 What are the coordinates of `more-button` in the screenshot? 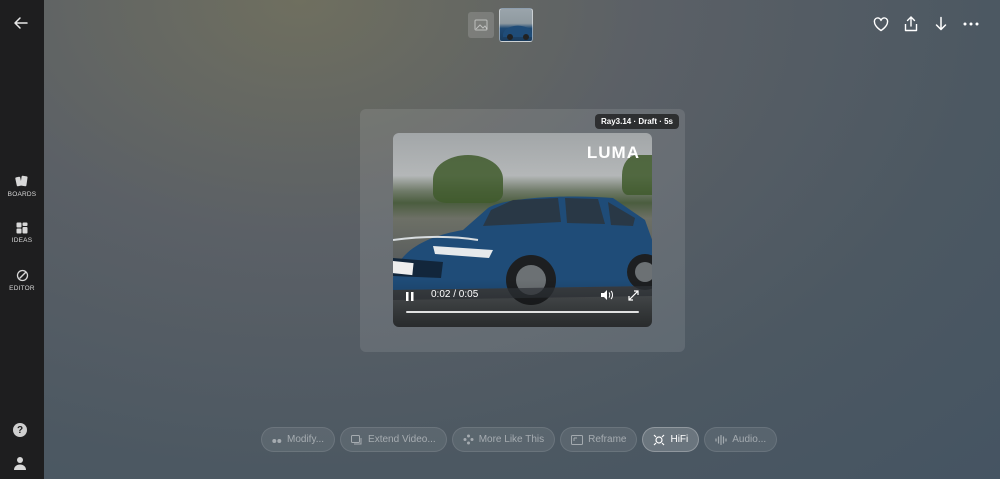 It's located at (971, 24).